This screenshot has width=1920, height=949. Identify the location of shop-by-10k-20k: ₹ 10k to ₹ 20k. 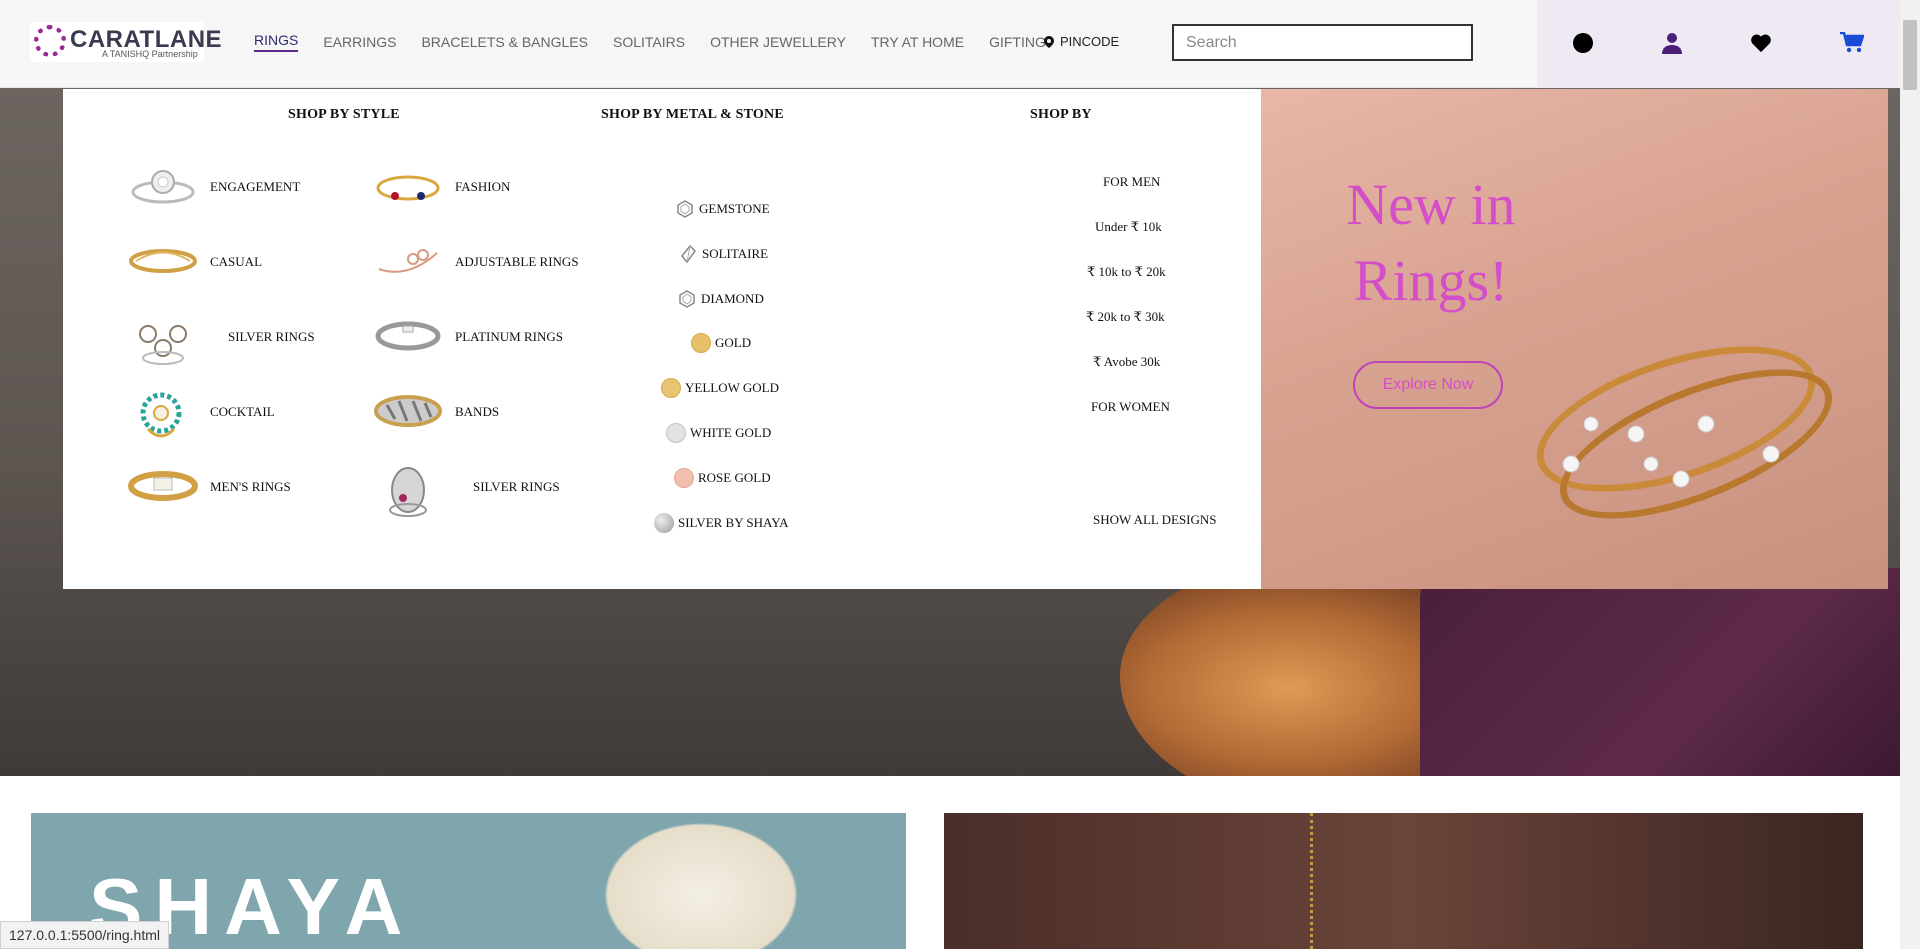
(1126, 272).